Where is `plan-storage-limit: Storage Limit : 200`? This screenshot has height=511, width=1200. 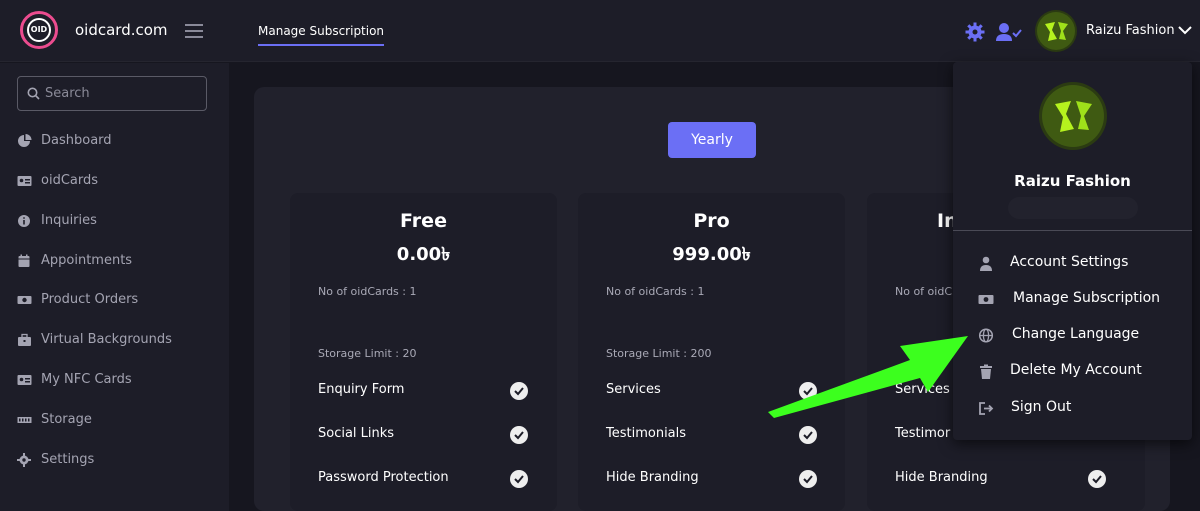 plan-storage-limit: Storage Limit : 200 is located at coordinates (659, 353).